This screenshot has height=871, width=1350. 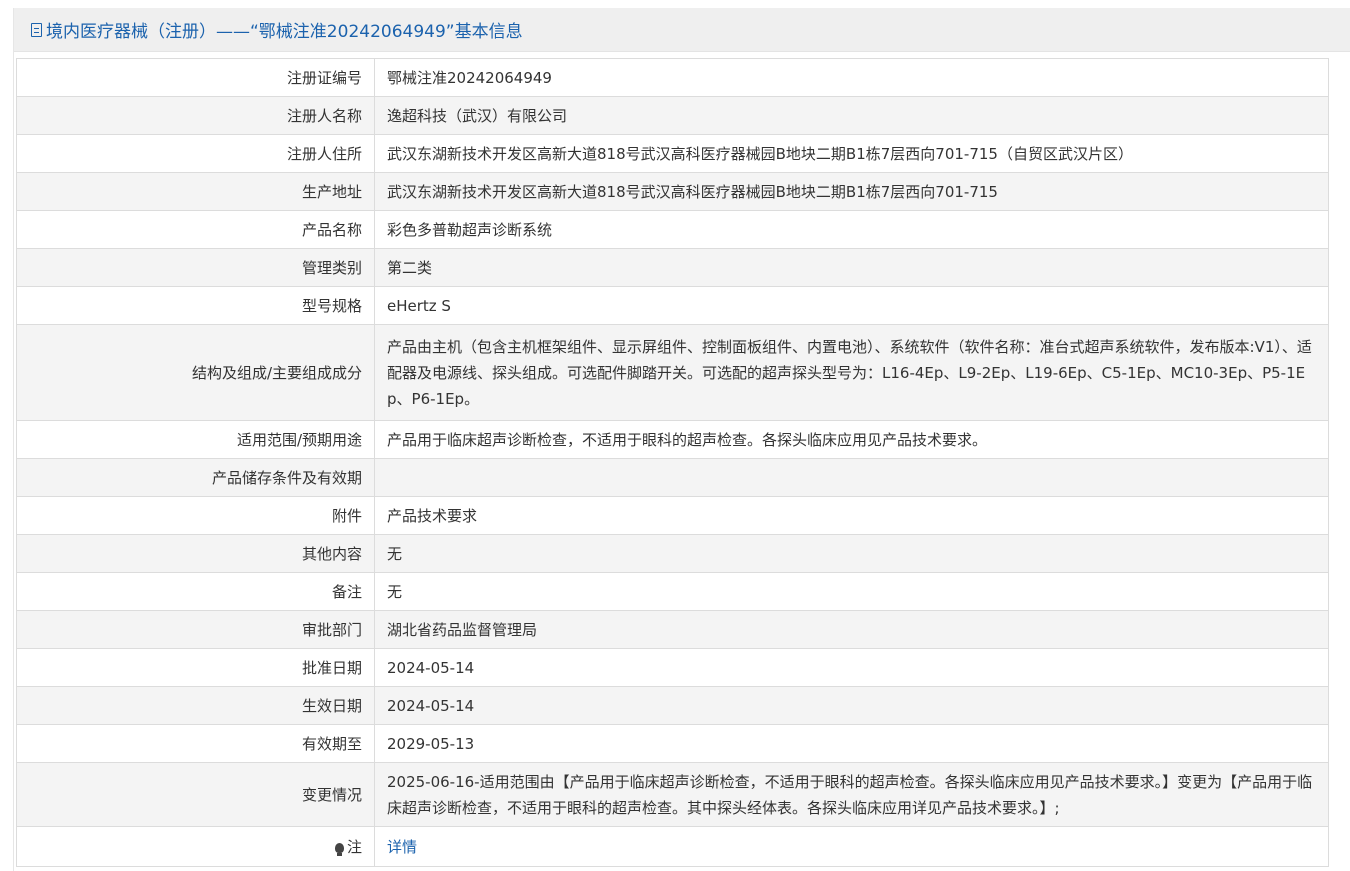 I want to click on note-label: 注, so click(x=354, y=846).